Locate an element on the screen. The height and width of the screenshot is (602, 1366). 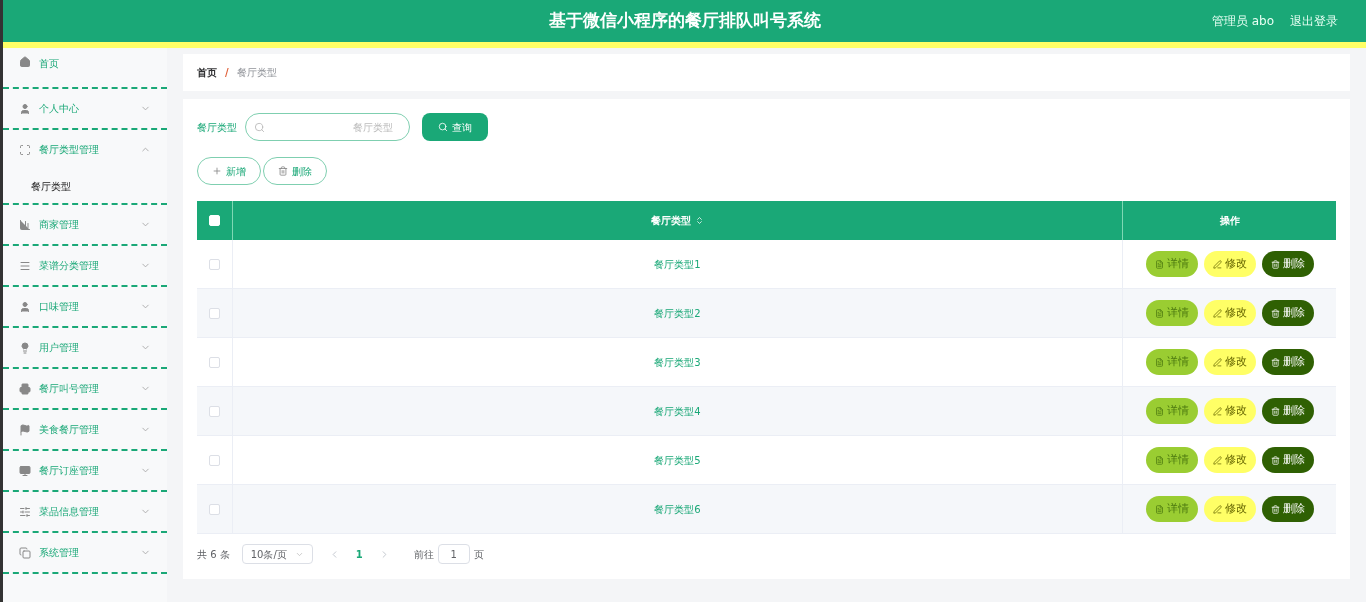
monitor-icon is located at coordinates (25, 470).